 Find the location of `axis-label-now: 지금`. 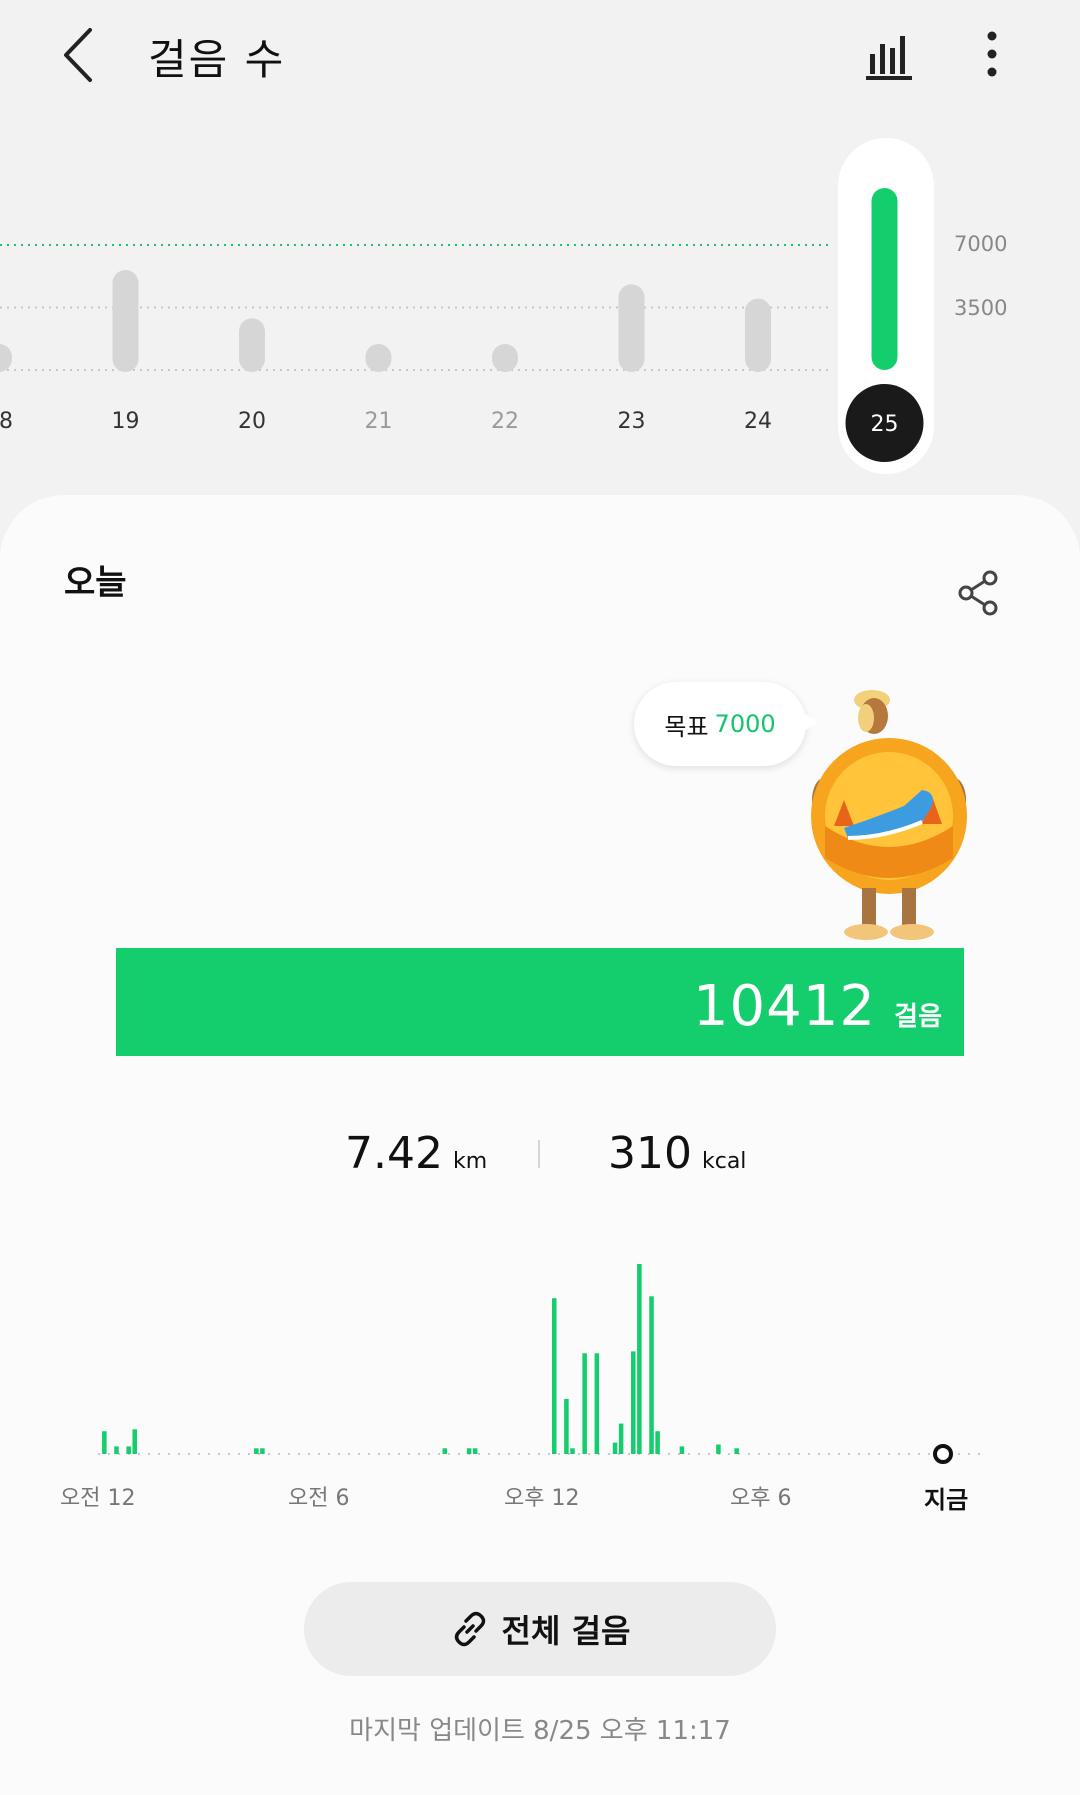

axis-label-now: 지금 is located at coordinates (946, 1500).